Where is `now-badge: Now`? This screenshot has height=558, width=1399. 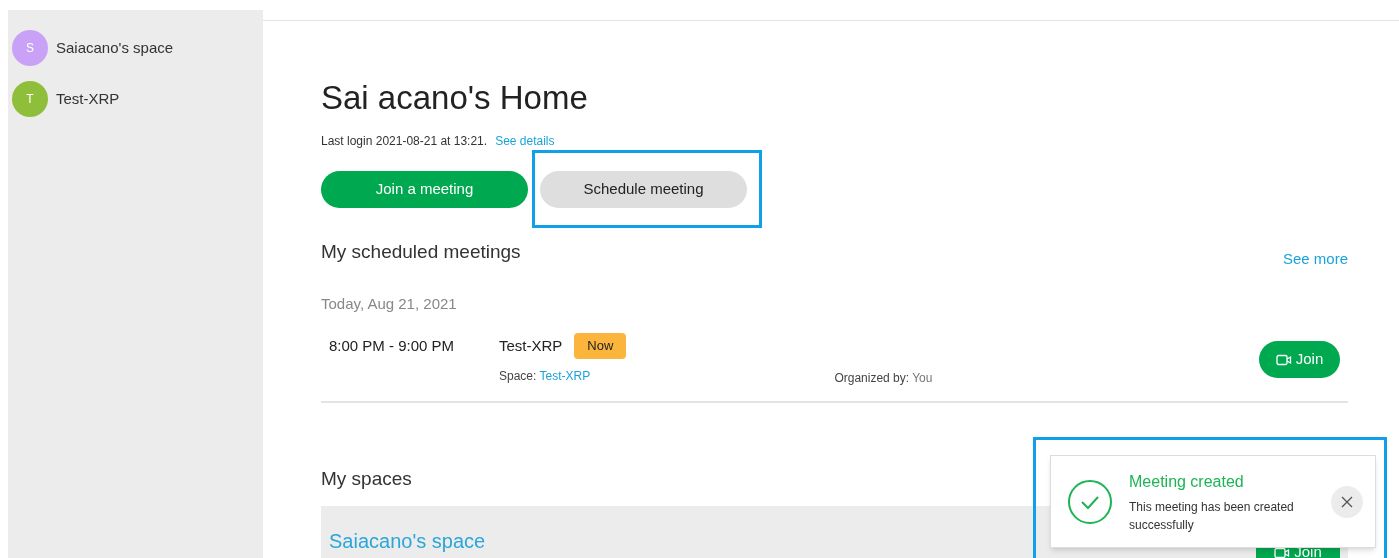 now-badge: Now is located at coordinates (600, 346).